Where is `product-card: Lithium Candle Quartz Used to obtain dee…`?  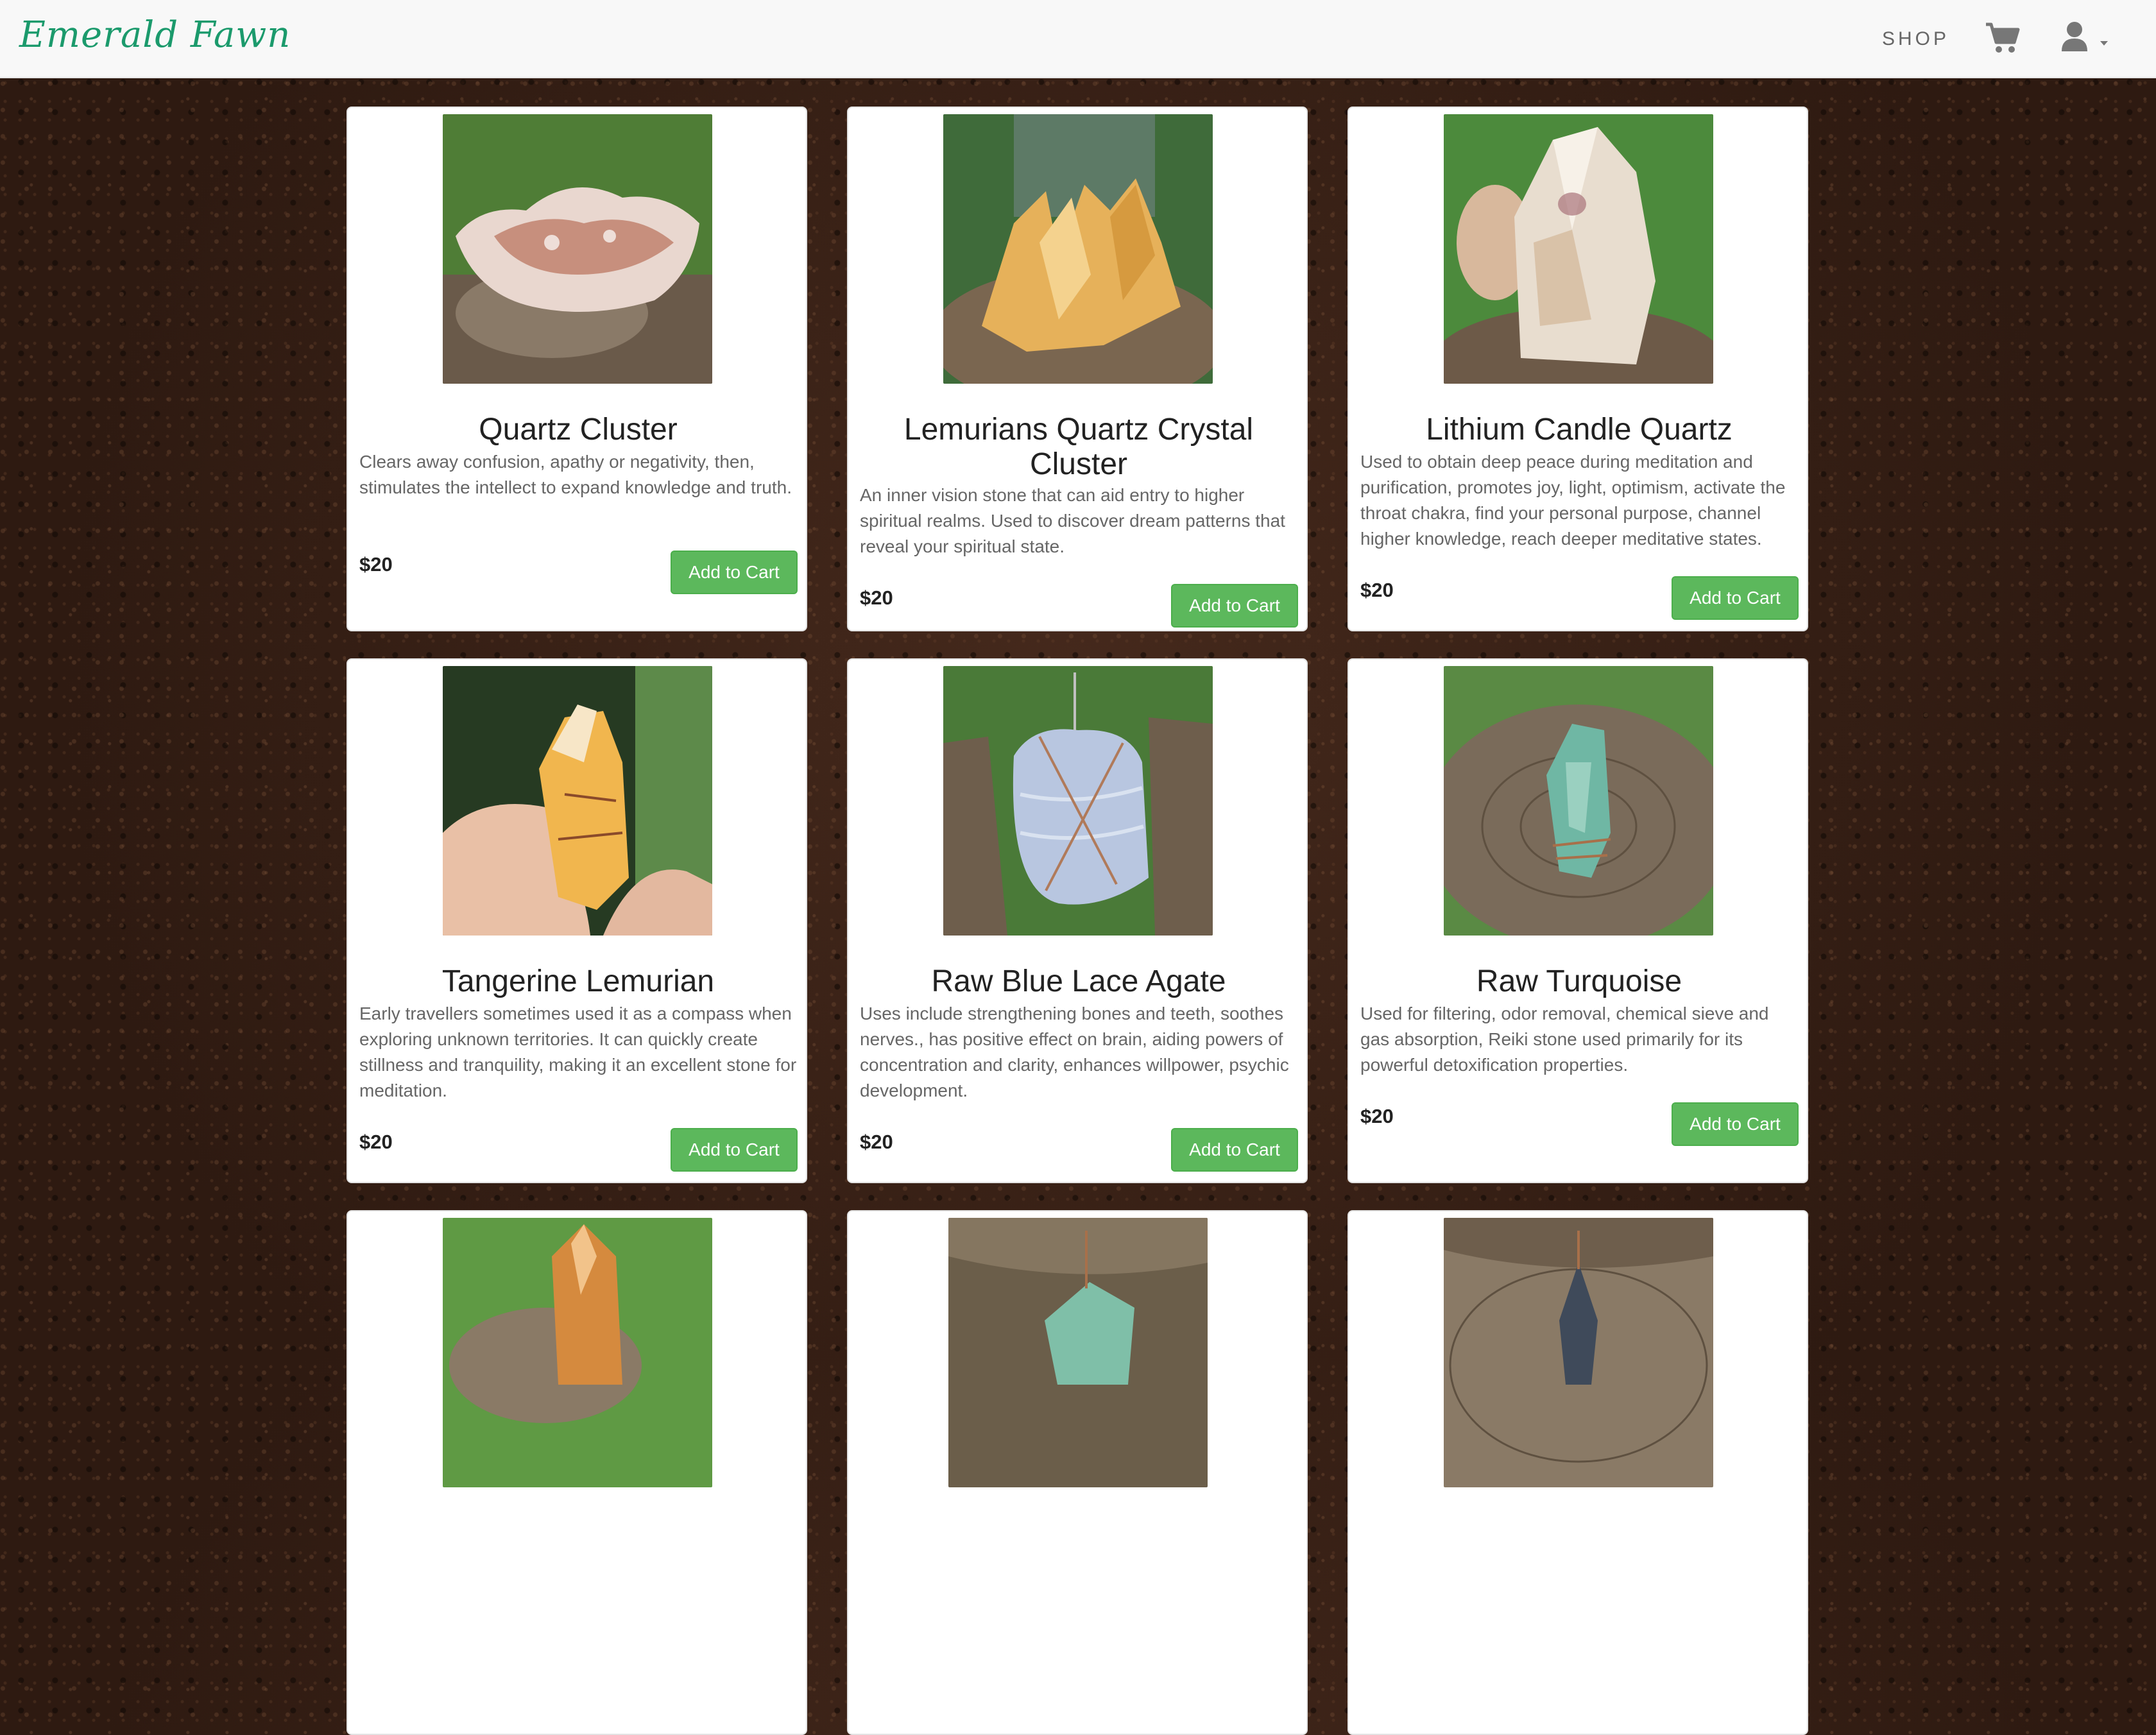 product-card: Lithium Candle Quartz Used to obtain dee… is located at coordinates (1578, 369).